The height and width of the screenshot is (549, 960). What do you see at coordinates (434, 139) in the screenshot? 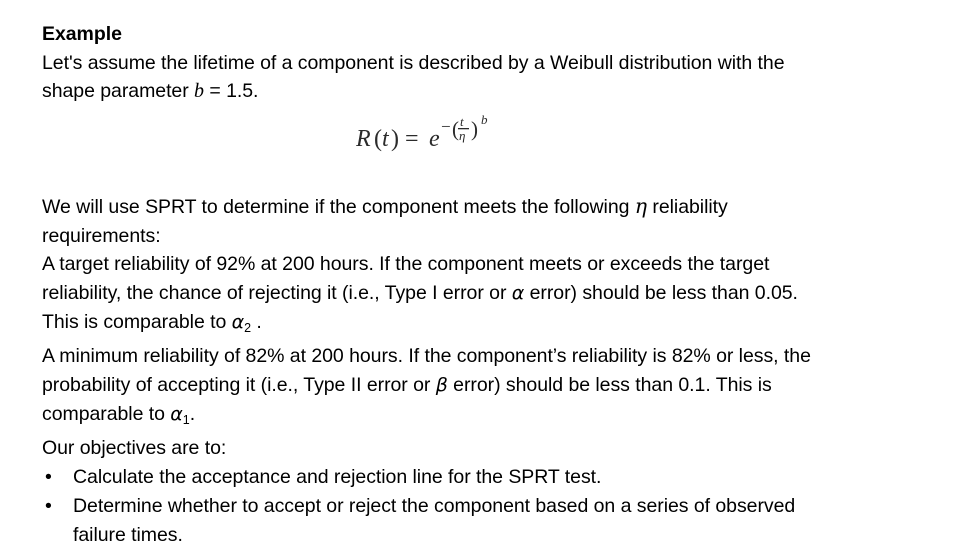
I see `svg-text: e` at bounding box center [434, 139].